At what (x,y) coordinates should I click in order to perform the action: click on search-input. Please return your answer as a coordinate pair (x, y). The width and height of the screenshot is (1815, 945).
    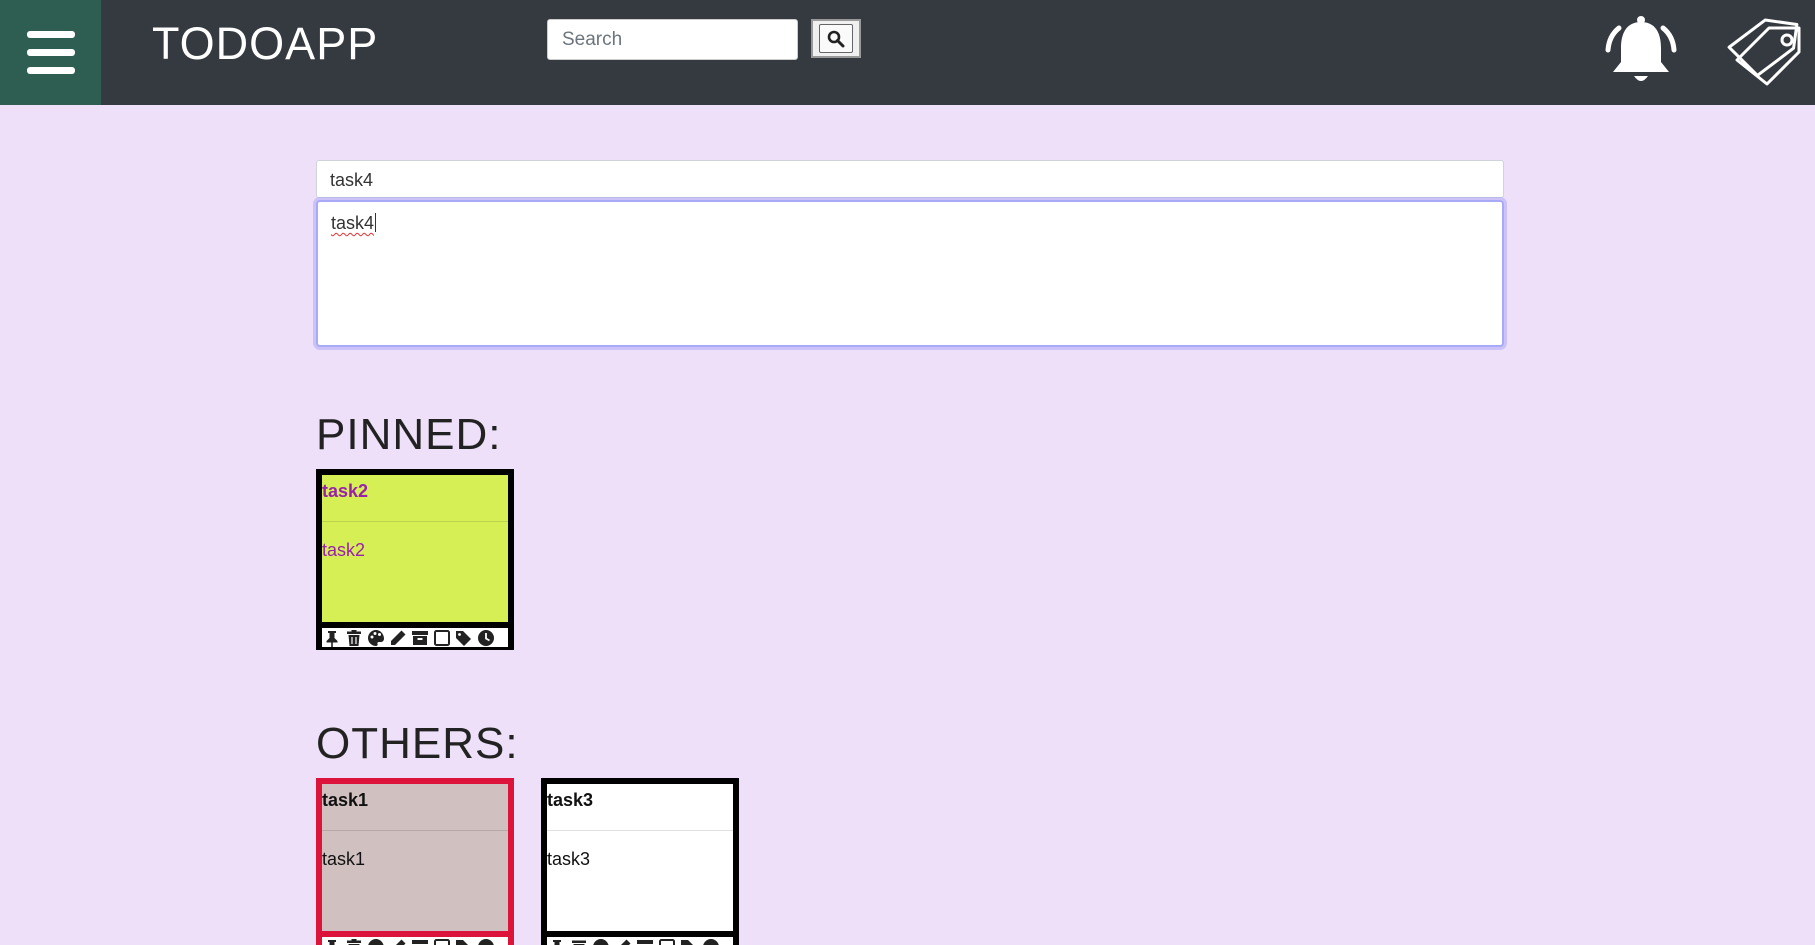
    Looking at the image, I should click on (672, 39).